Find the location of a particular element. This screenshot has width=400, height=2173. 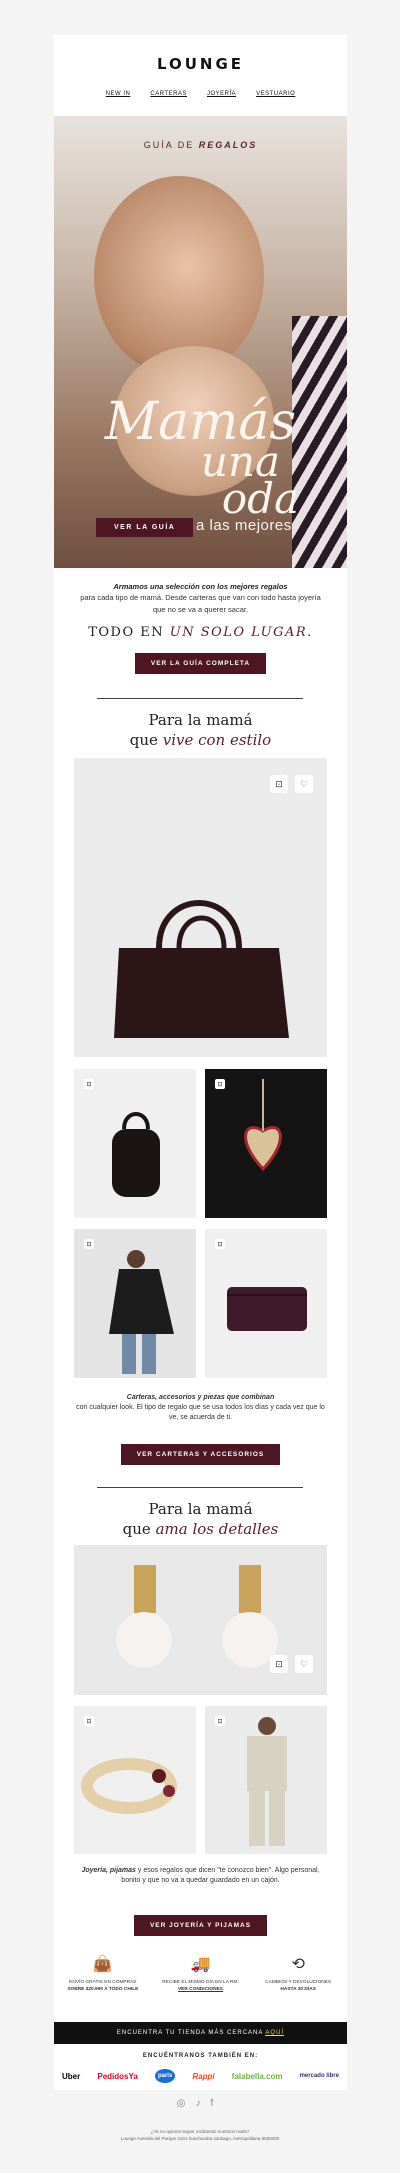

partners-title: ENCUÉNTRANOS TAMBIÉN EN: is located at coordinates (200, 2056).